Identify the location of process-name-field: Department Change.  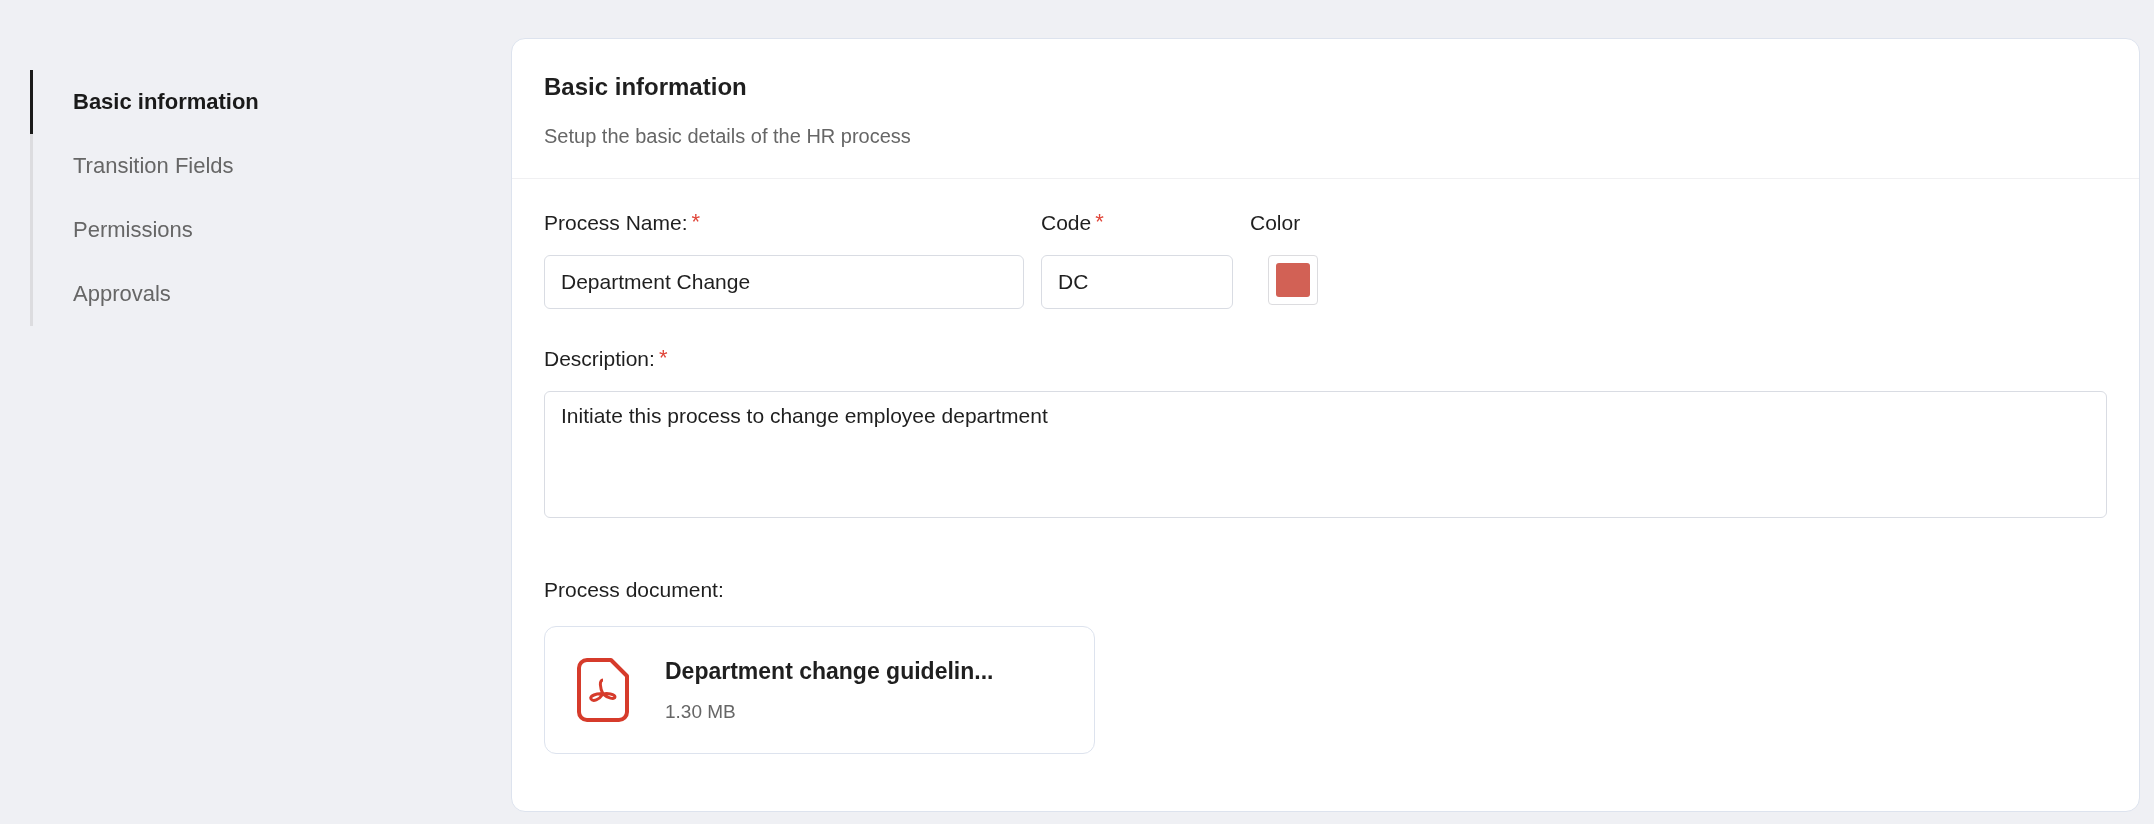
(784, 282).